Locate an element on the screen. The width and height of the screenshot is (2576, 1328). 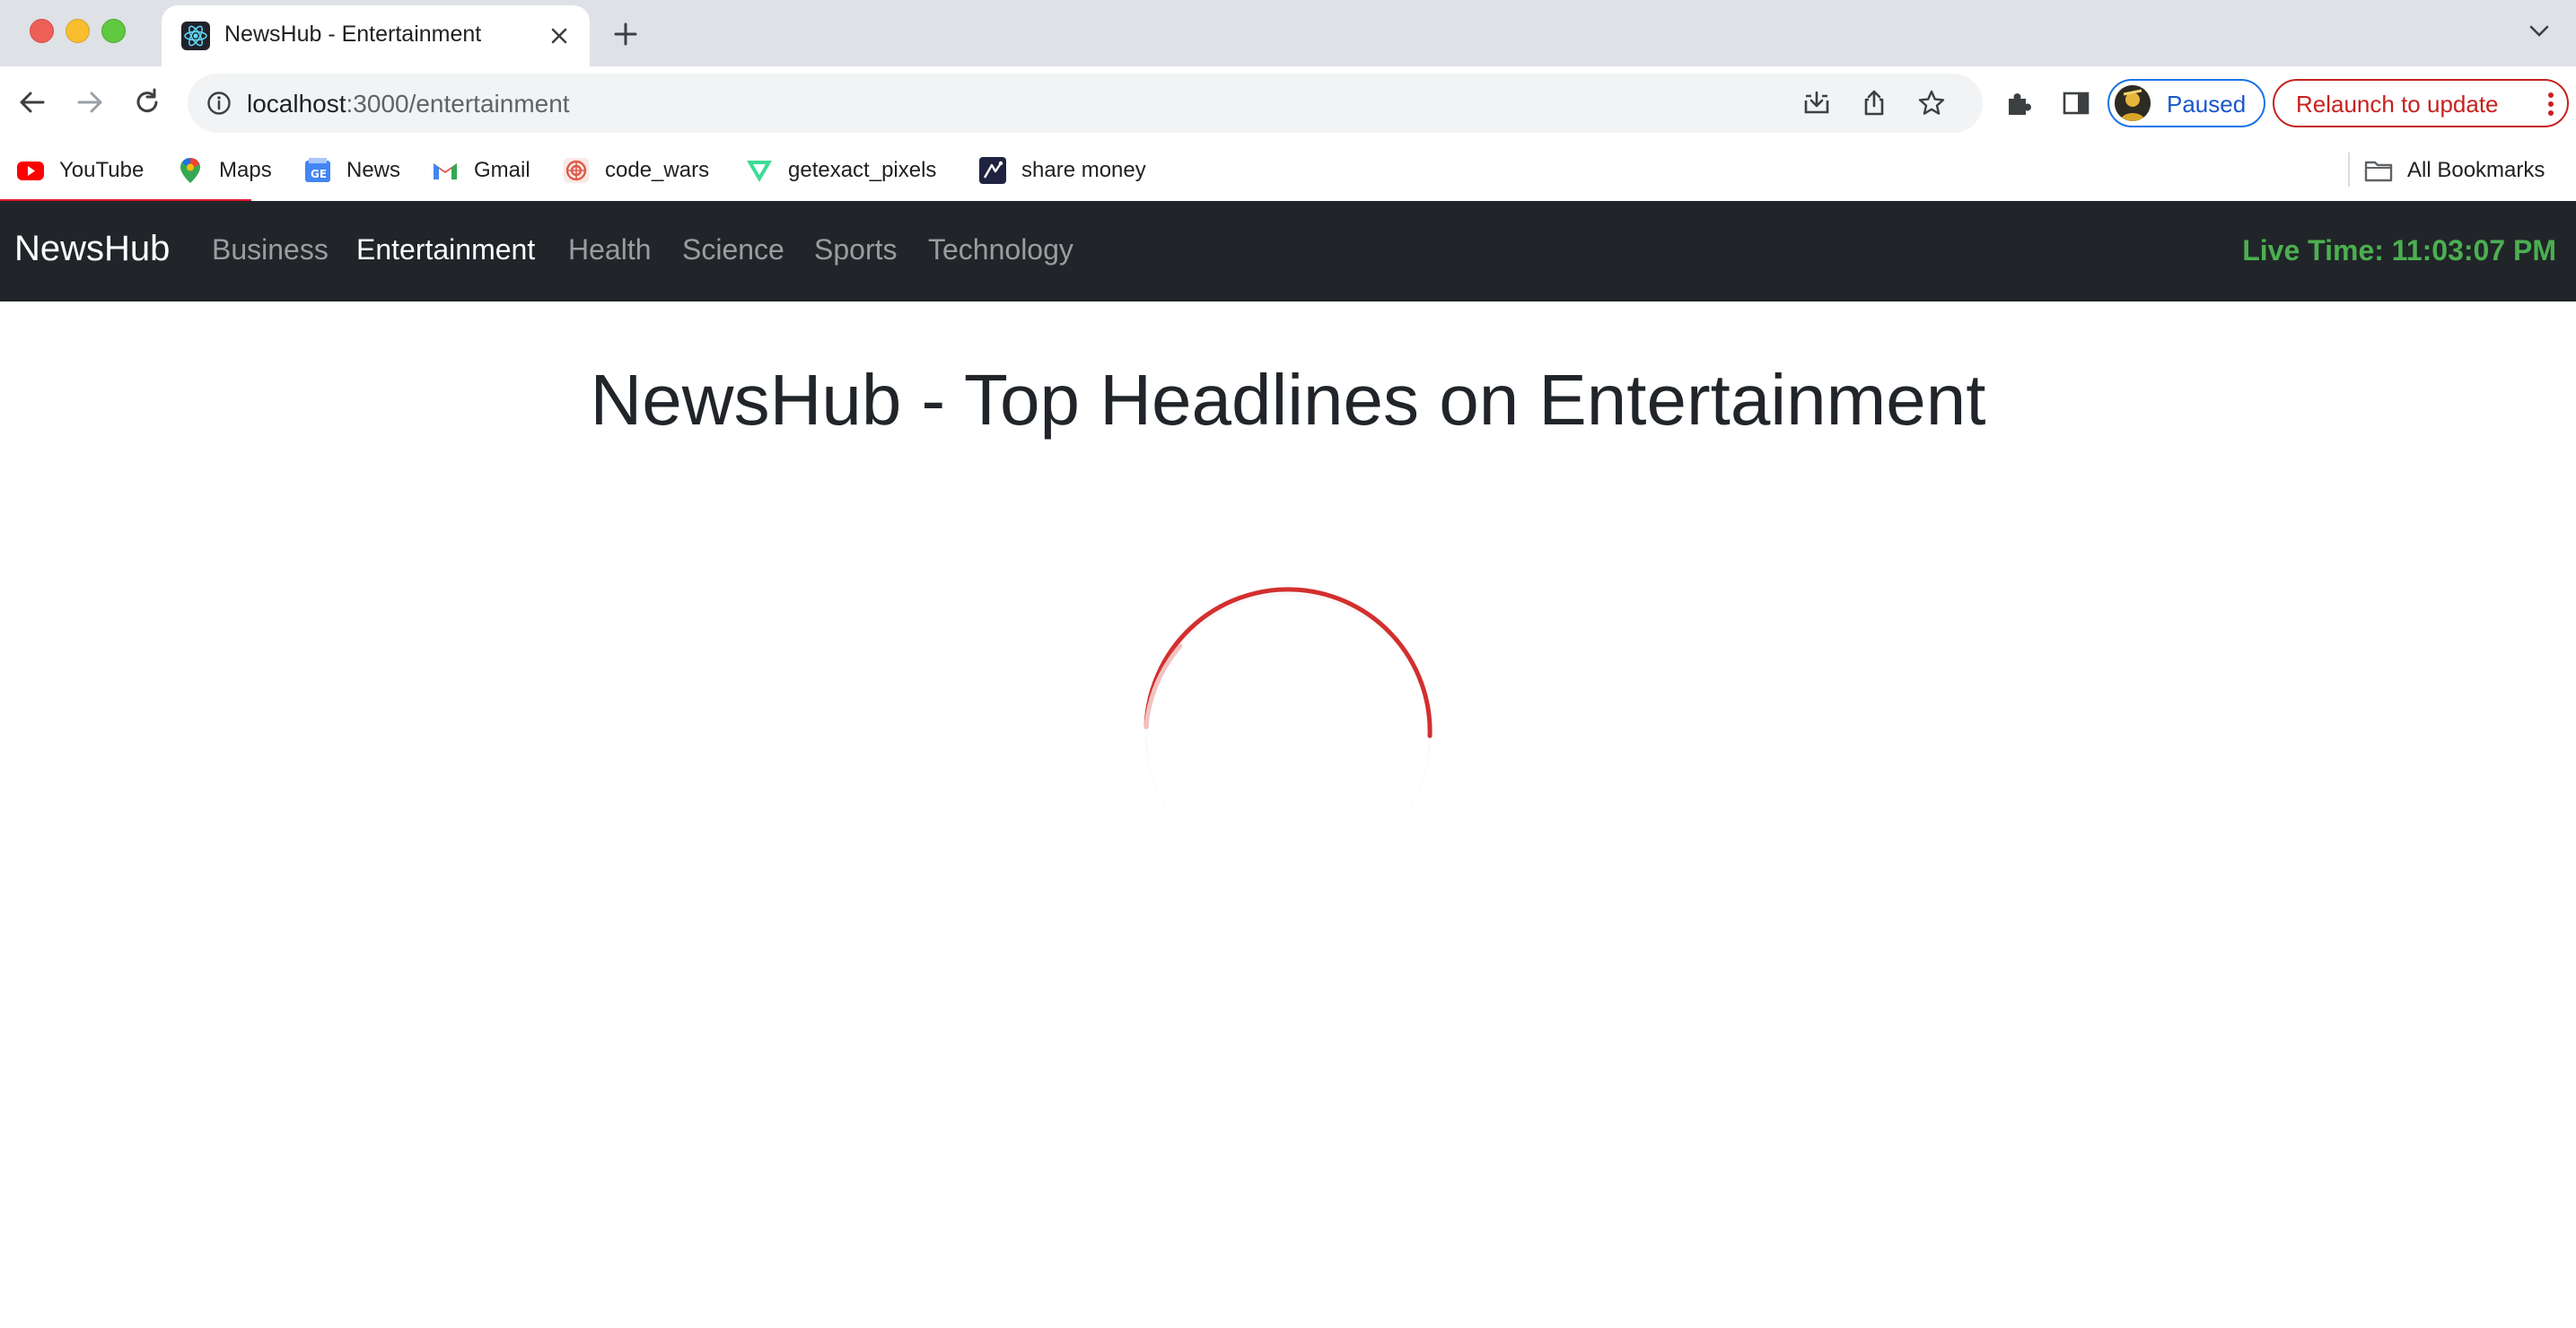
address-bar: localhost:3000/entertainment is located at coordinates (1085, 104).